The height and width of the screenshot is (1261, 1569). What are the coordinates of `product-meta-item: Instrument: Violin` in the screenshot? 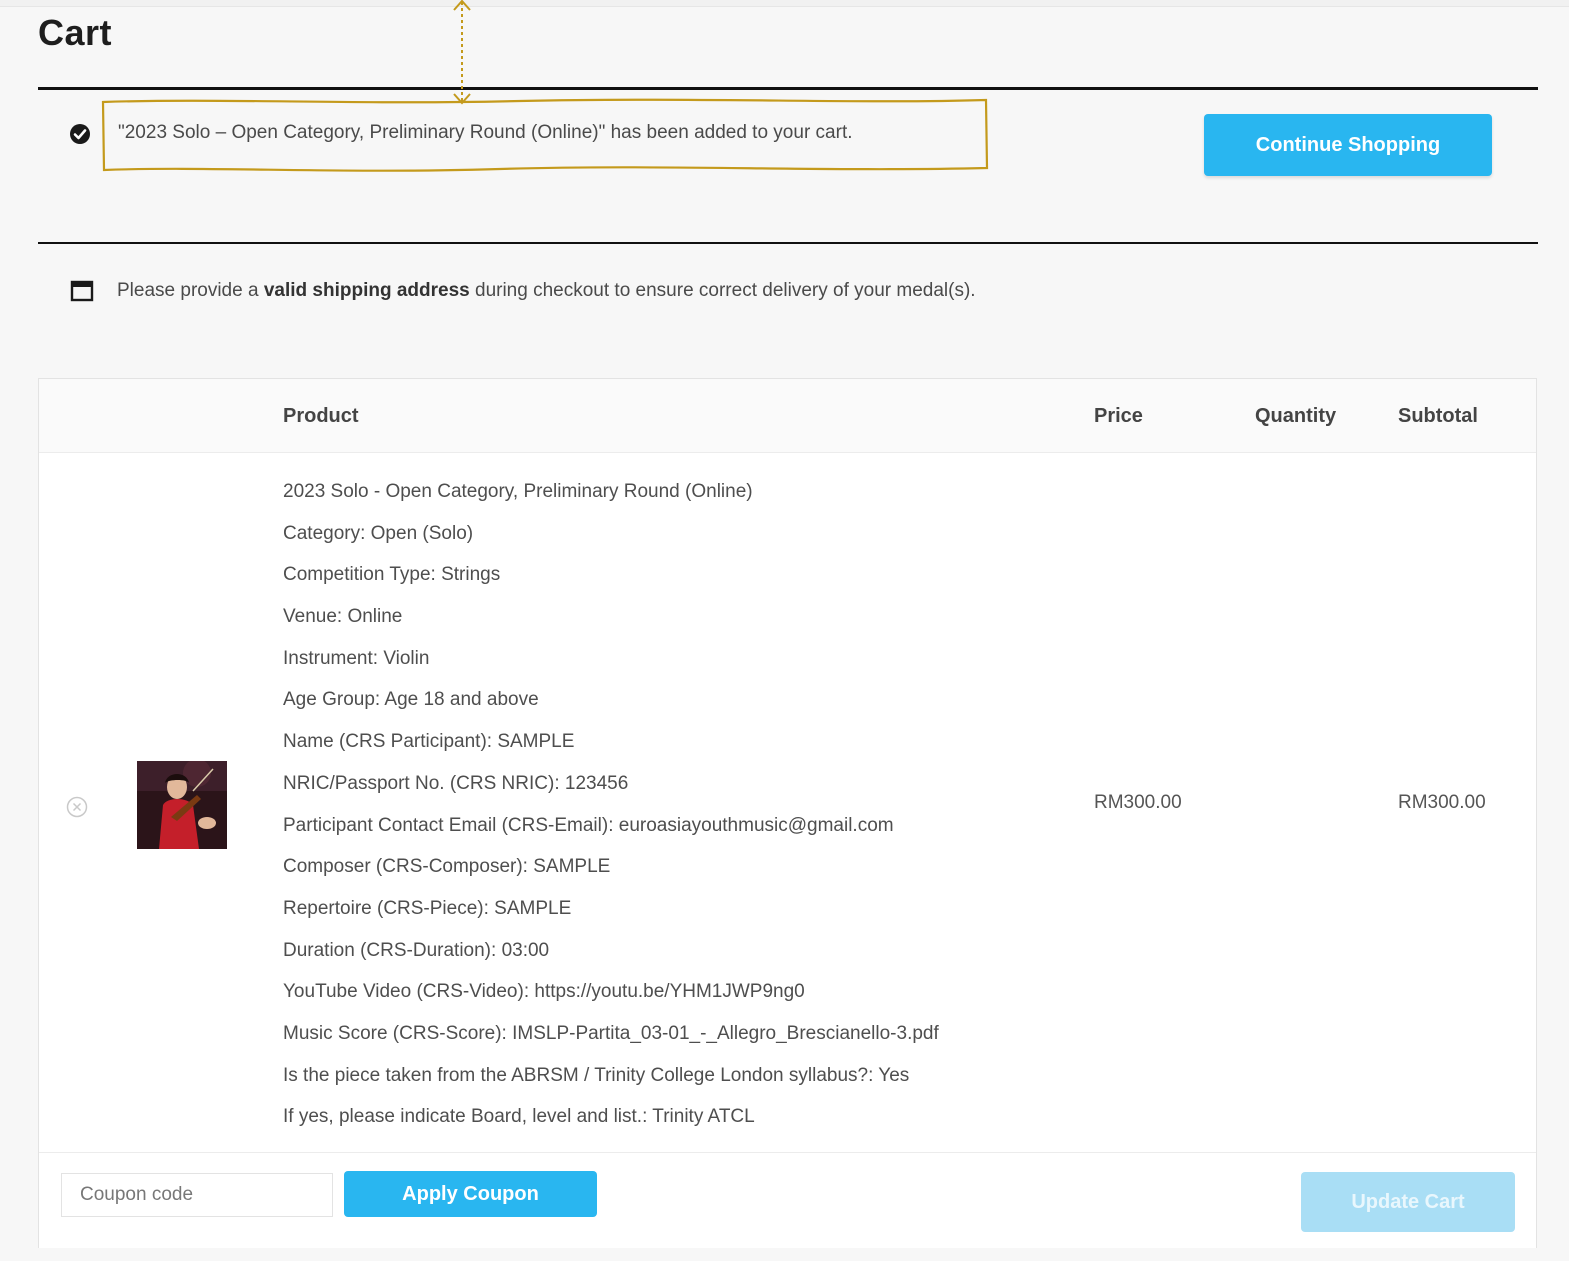 It's located at (356, 658).